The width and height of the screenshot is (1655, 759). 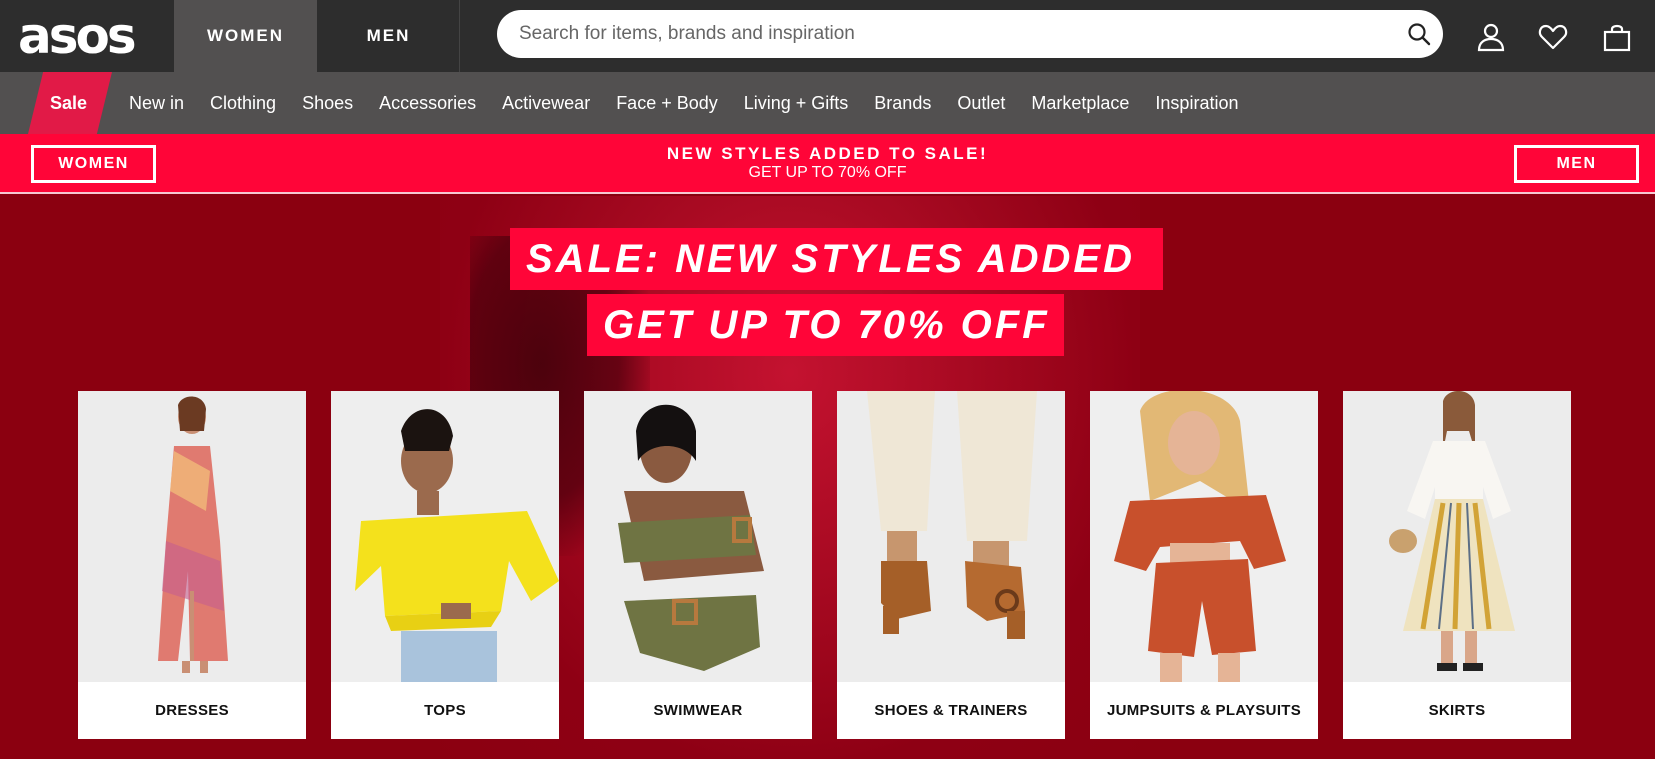 I want to click on tab-women: WOMEN, so click(x=245, y=36).